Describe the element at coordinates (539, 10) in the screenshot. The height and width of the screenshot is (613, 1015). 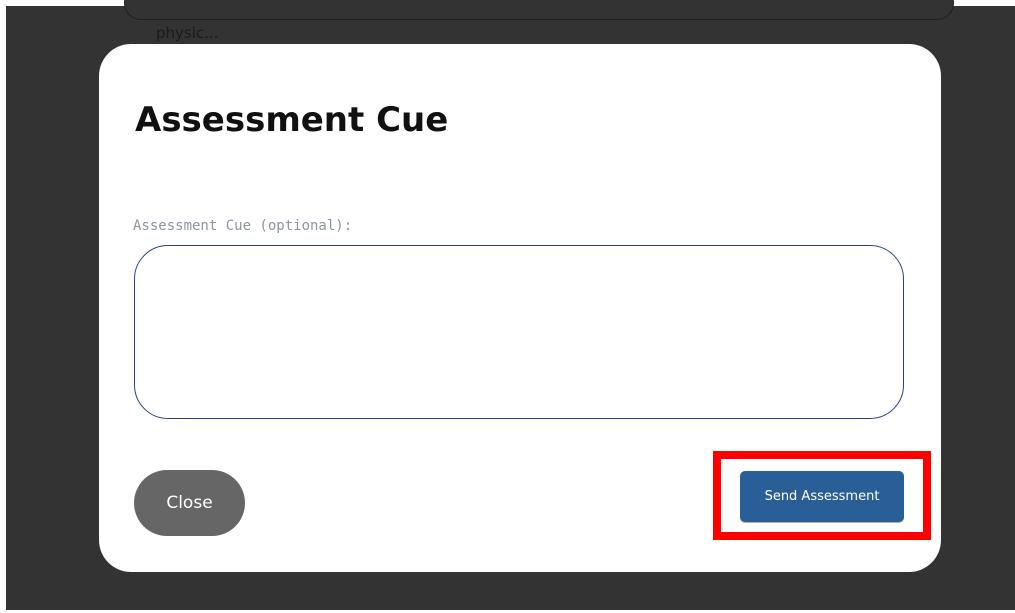
I see `background-card` at that location.